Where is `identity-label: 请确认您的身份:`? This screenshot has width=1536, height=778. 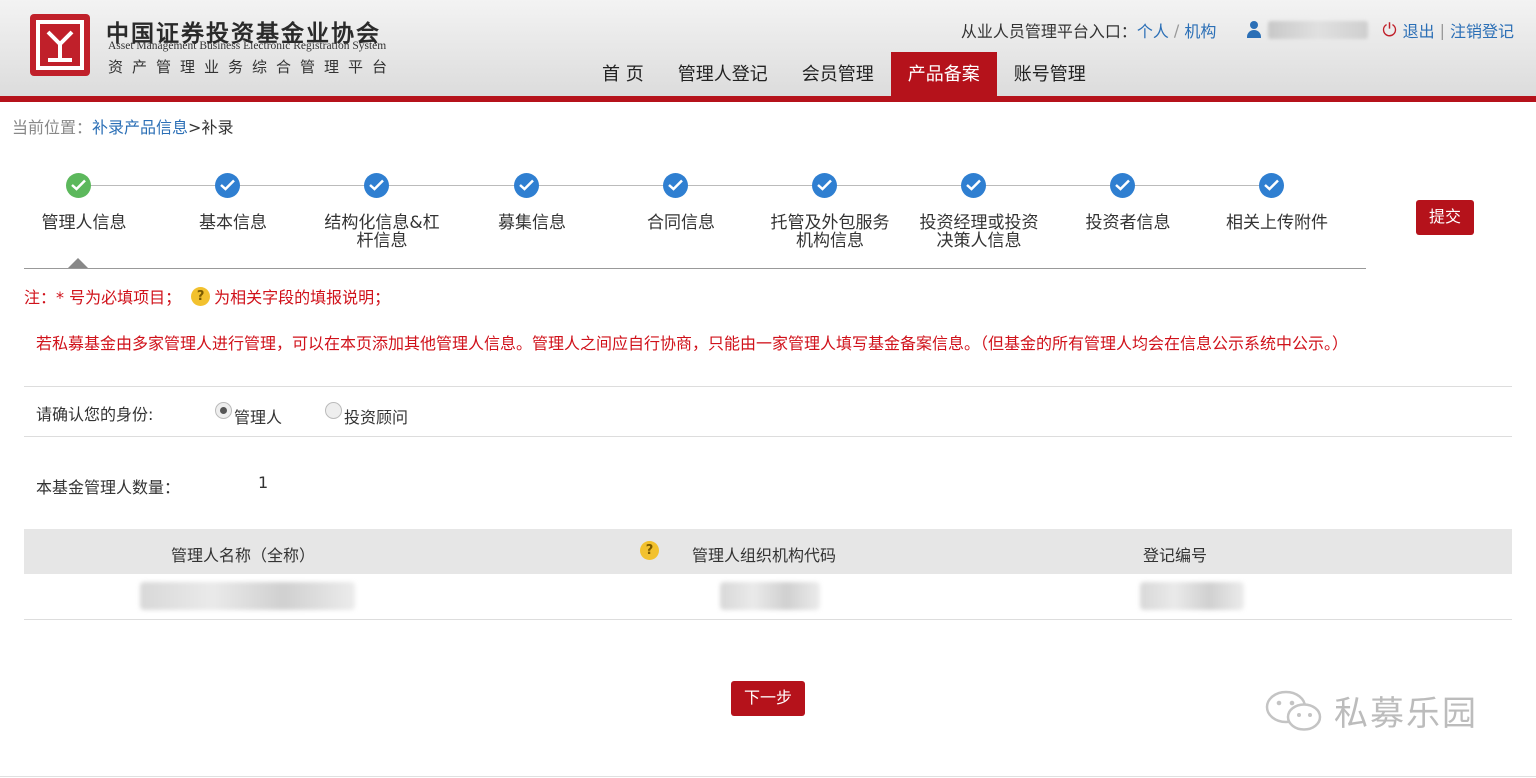 identity-label: 请确认您的身份: is located at coordinates (95, 414).